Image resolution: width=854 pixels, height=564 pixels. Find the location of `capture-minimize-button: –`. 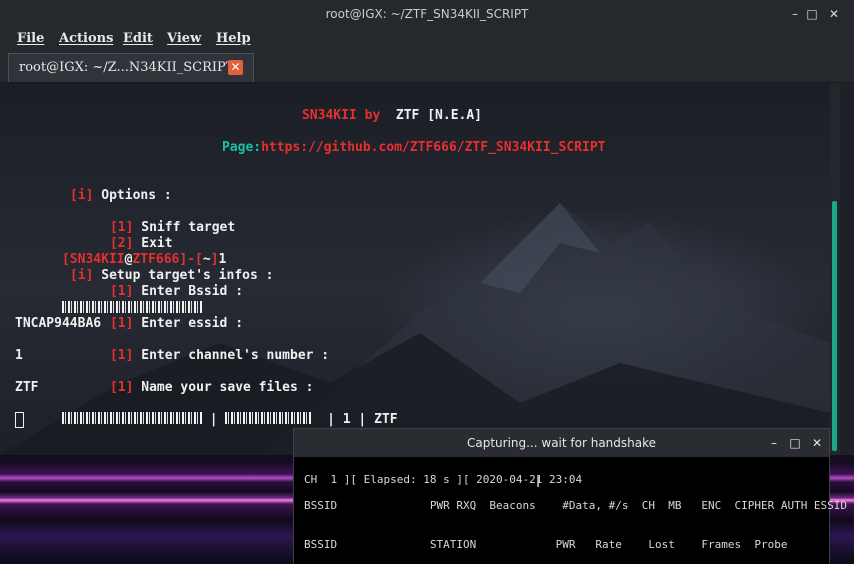

capture-minimize-button: – is located at coordinates (774, 443).